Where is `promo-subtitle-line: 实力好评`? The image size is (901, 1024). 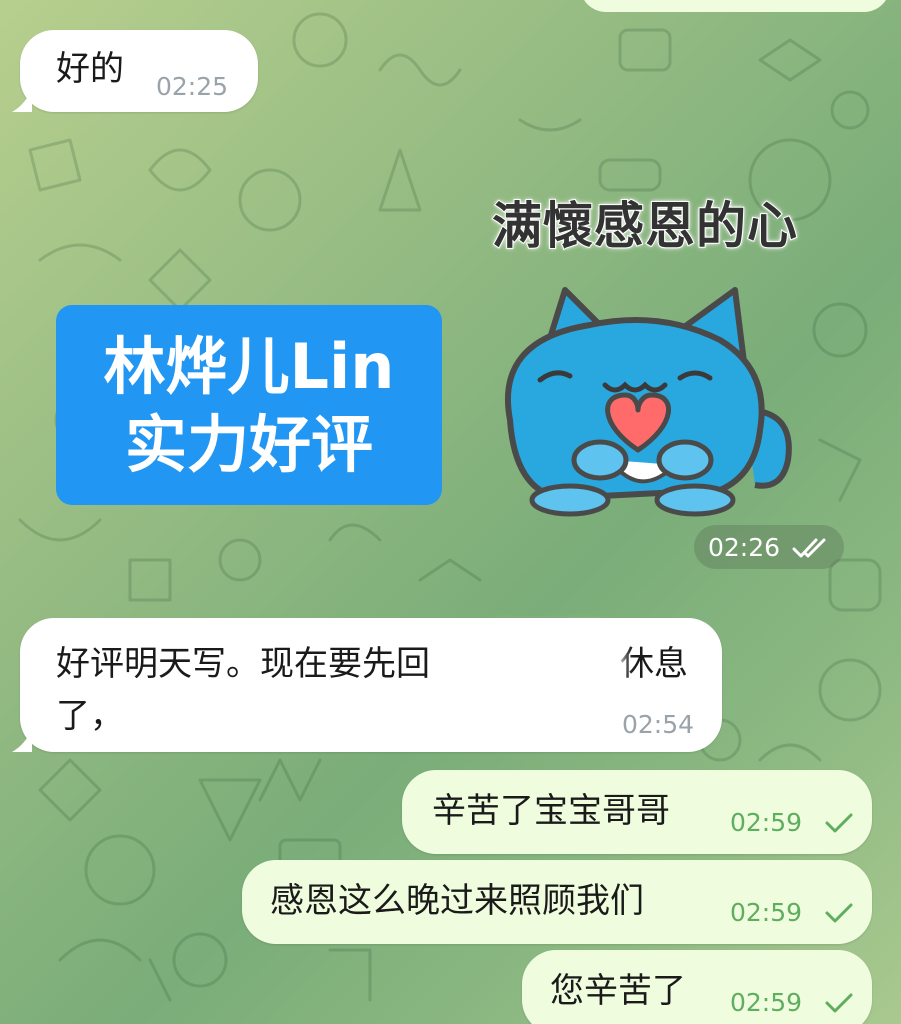 promo-subtitle-line: 实力好评 is located at coordinates (248, 444).